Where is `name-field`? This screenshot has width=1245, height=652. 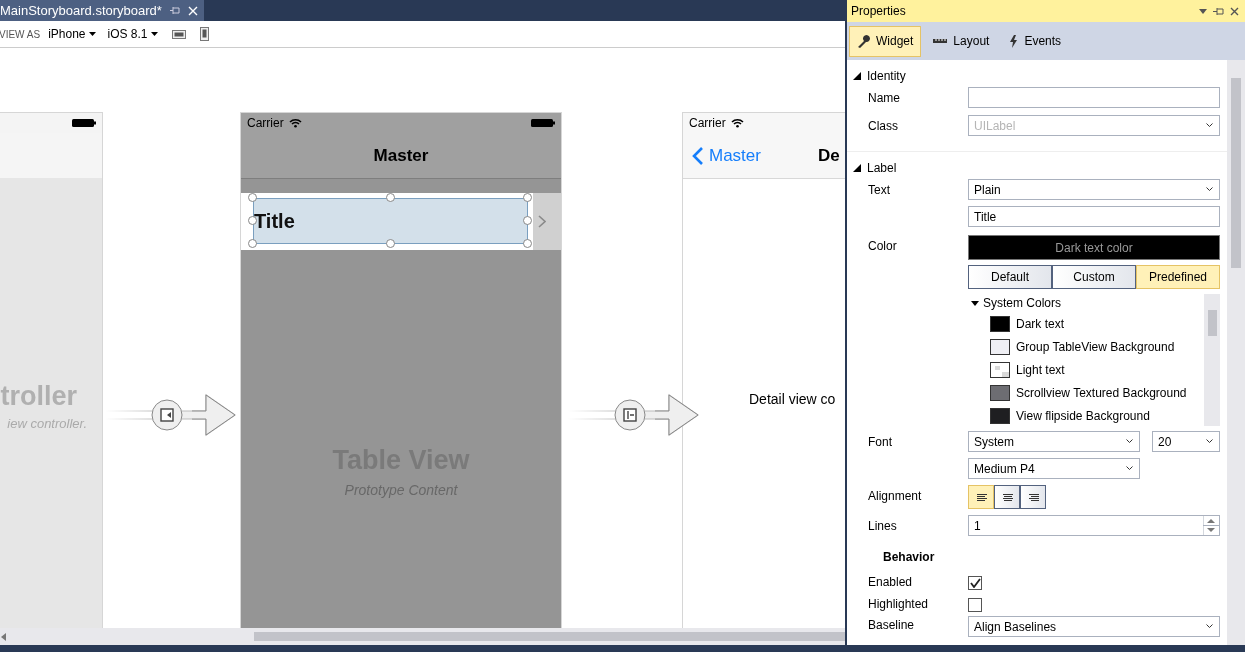 name-field is located at coordinates (1094, 97).